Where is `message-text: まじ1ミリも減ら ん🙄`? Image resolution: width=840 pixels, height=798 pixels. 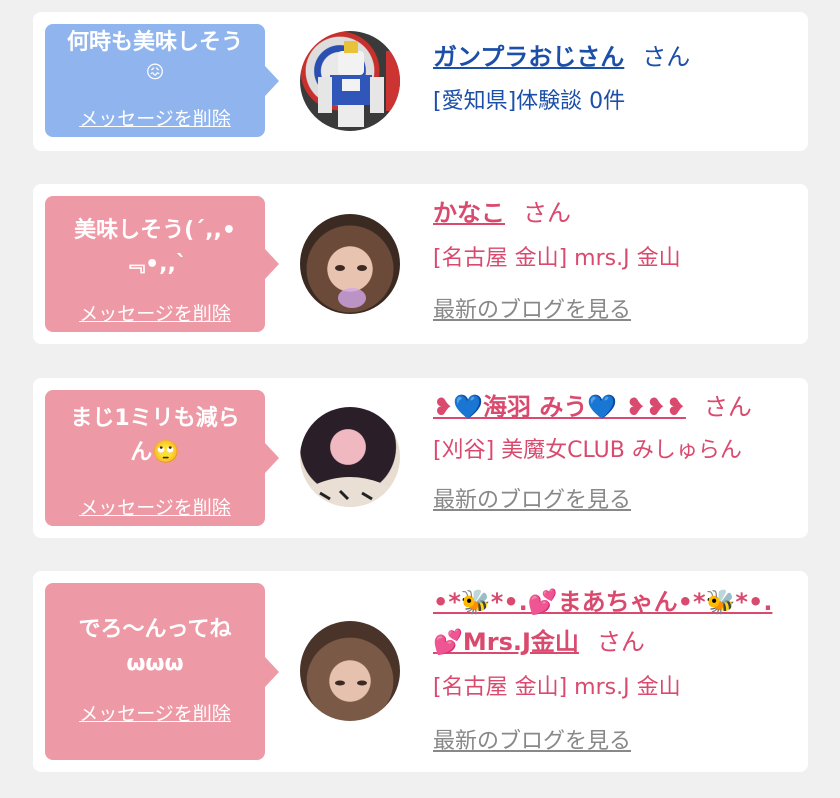
message-text: まじ1ミリも減ら ん🙄 is located at coordinates (155, 435).